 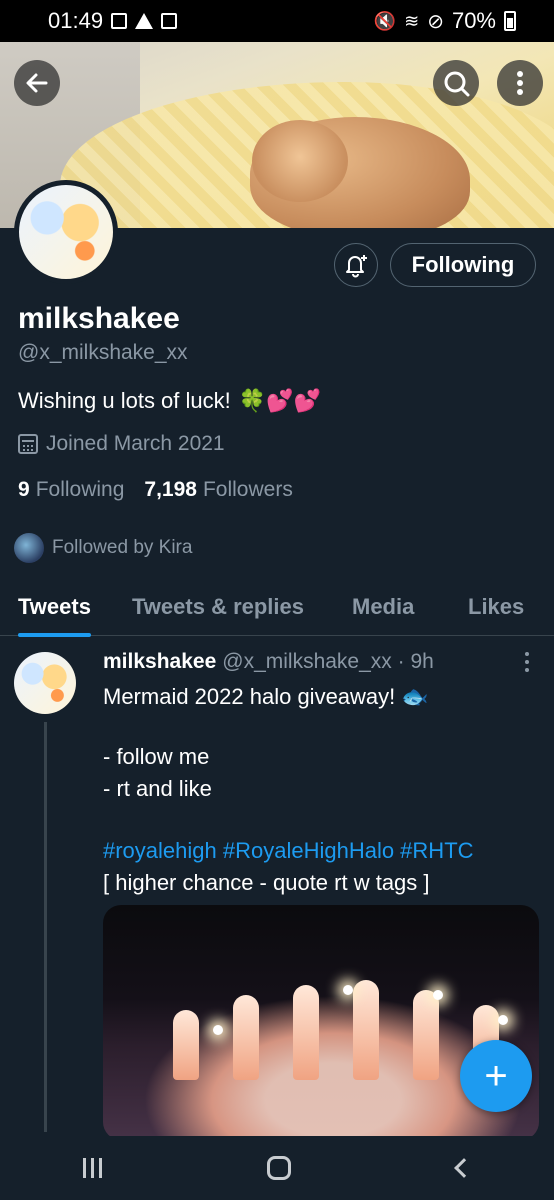 I want to click on back-arrow-icon, so click(x=37, y=83).